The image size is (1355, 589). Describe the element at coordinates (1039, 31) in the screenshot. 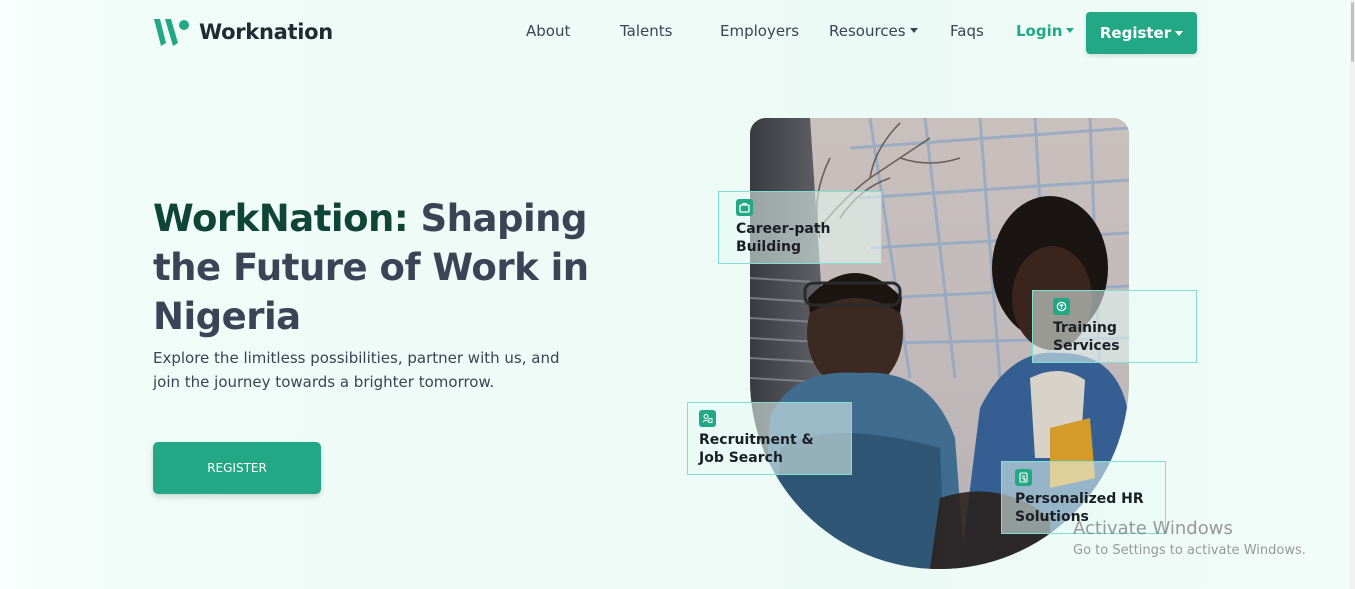

I see `nav-login-label: Login` at that location.